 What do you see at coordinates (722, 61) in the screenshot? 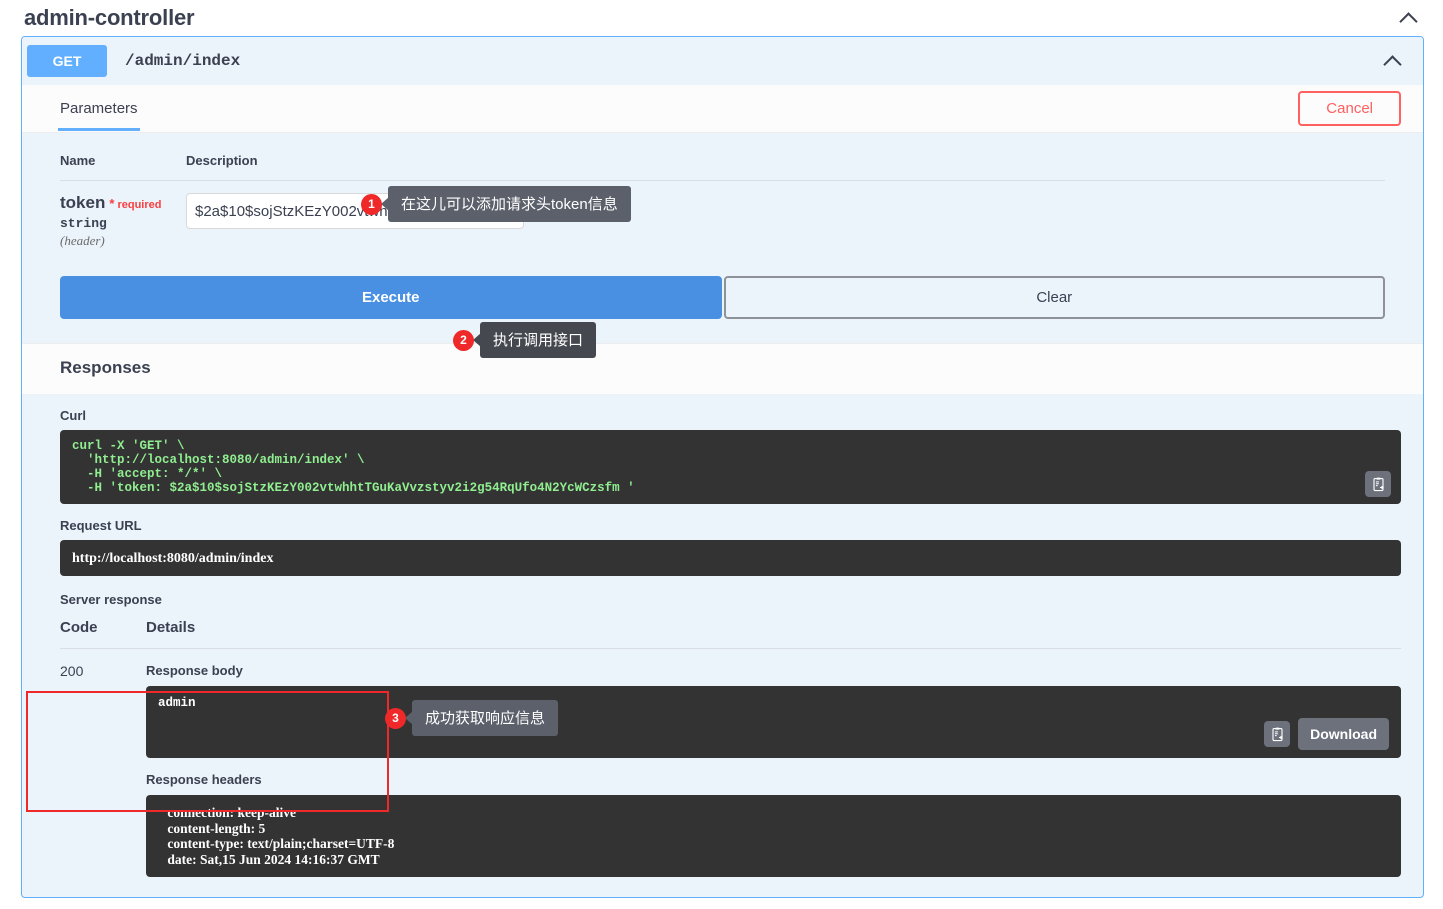
I see `operation-summary: GET /admin/index` at bounding box center [722, 61].